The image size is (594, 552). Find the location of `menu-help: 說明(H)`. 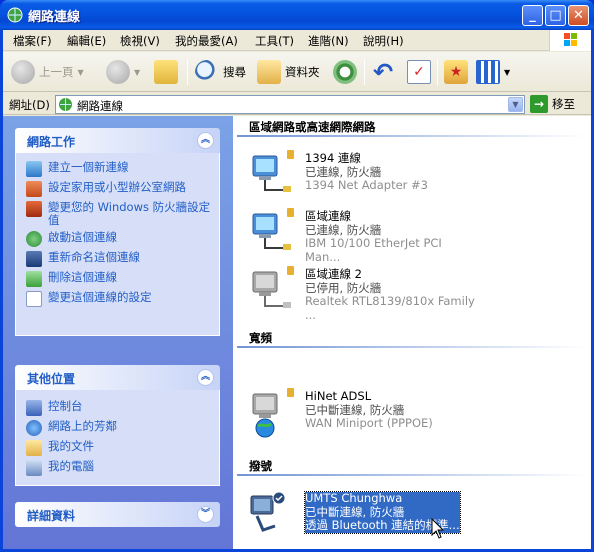

menu-help: 說明(H) is located at coordinates (383, 41).